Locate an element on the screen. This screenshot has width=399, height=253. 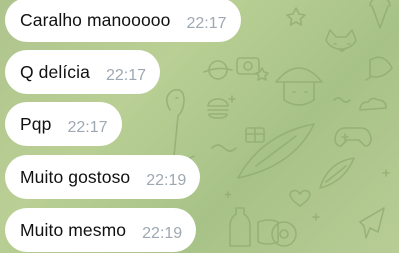
ship-doodle-icon is located at coordinates (372, 223).